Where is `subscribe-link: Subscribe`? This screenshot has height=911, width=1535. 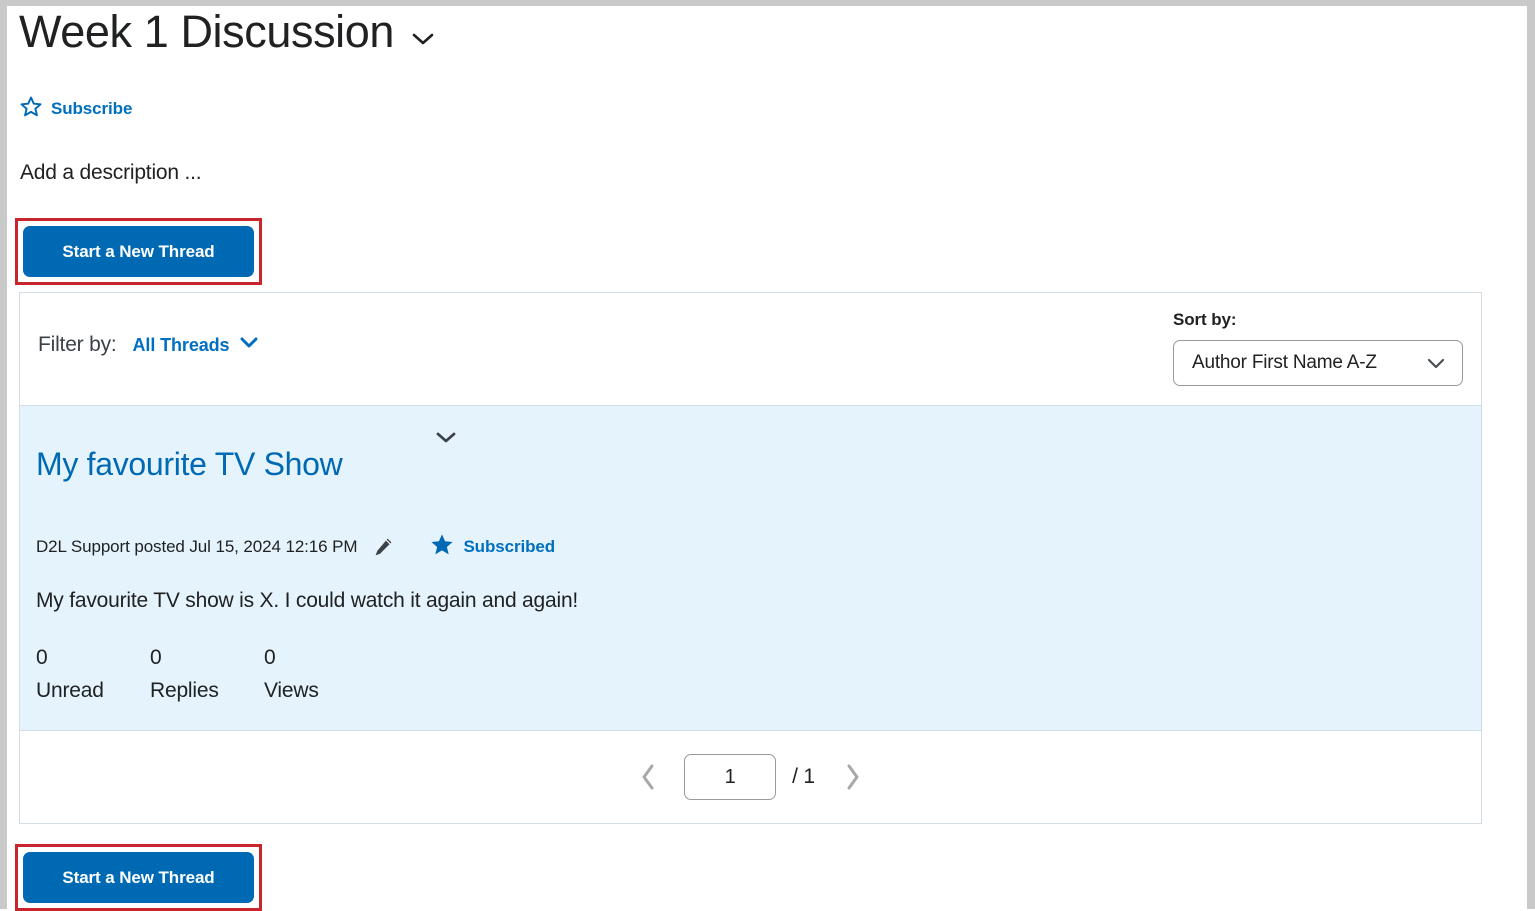 subscribe-link: Subscribe is located at coordinates (76, 109).